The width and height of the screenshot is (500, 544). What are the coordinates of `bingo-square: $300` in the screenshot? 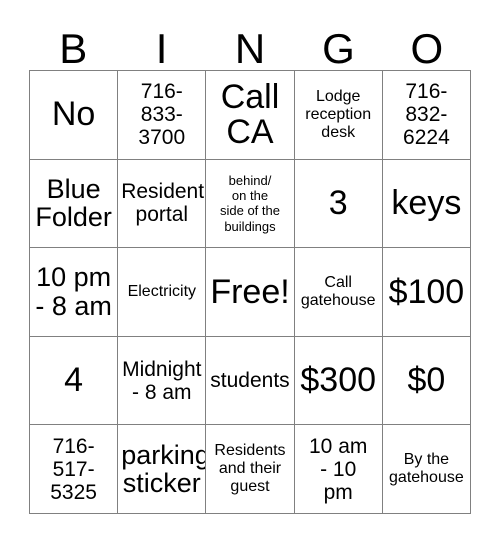 It's located at (338, 381).